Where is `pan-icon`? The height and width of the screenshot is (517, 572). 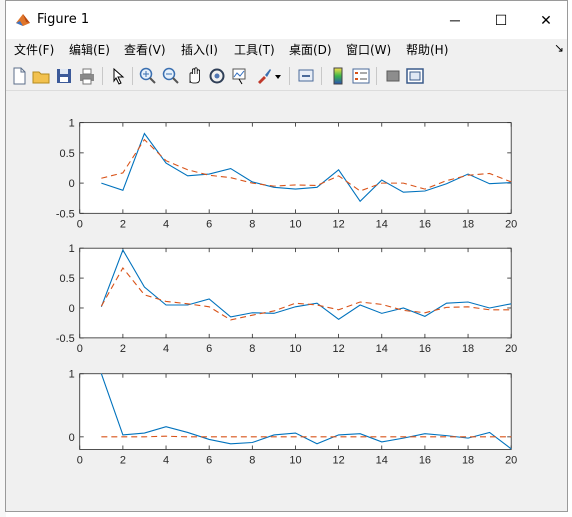 pan-icon is located at coordinates (194, 76).